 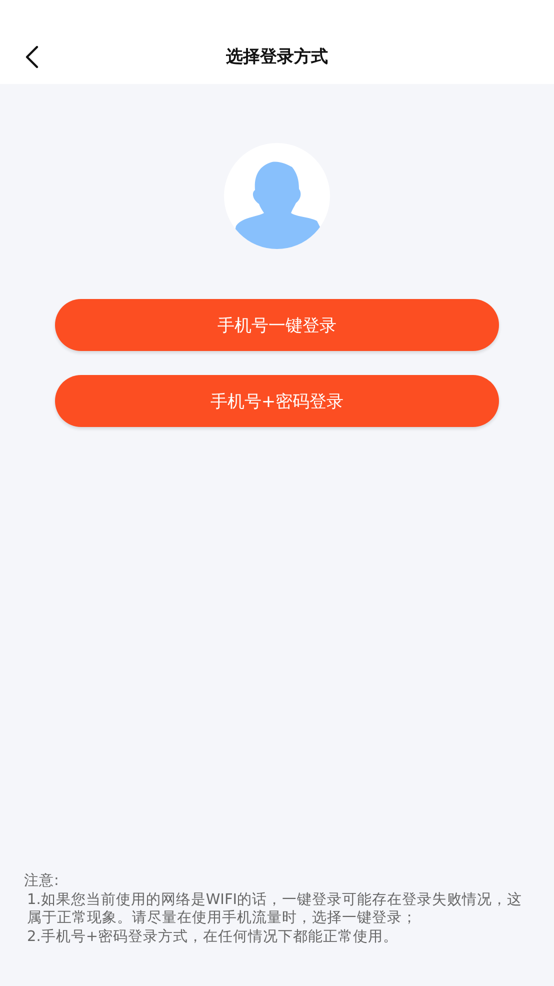 What do you see at coordinates (277, 401) in the screenshot?
I see `login-button: 手机号+密码登录` at bounding box center [277, 401].